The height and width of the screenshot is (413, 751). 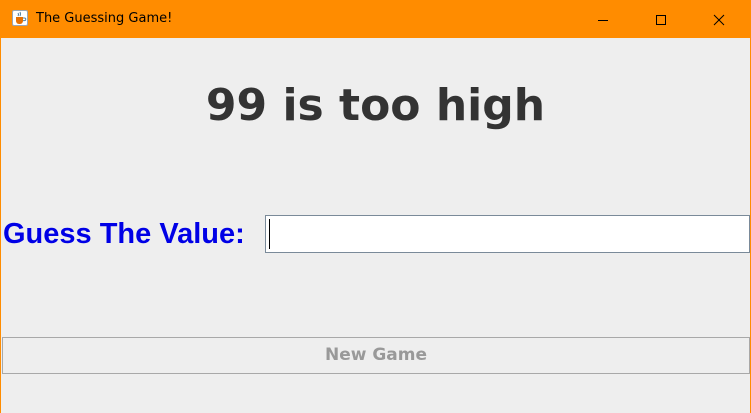 I want to click on maximize-button, so click(x=661, y=19).